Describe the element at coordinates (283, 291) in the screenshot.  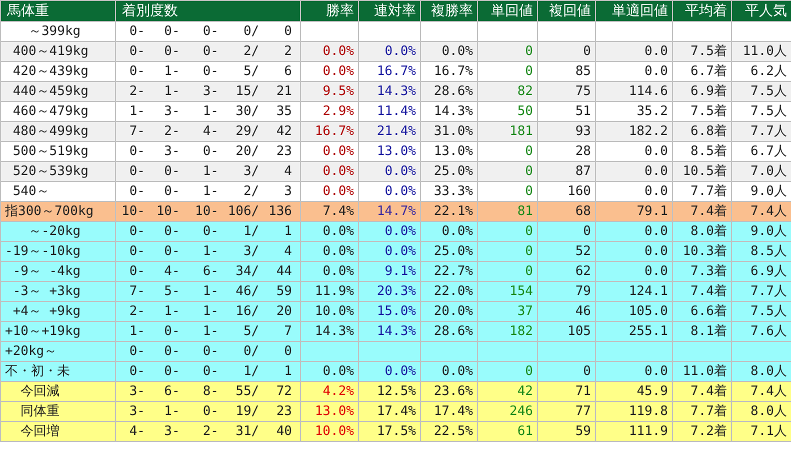
I see `record-value: 59` at that location.